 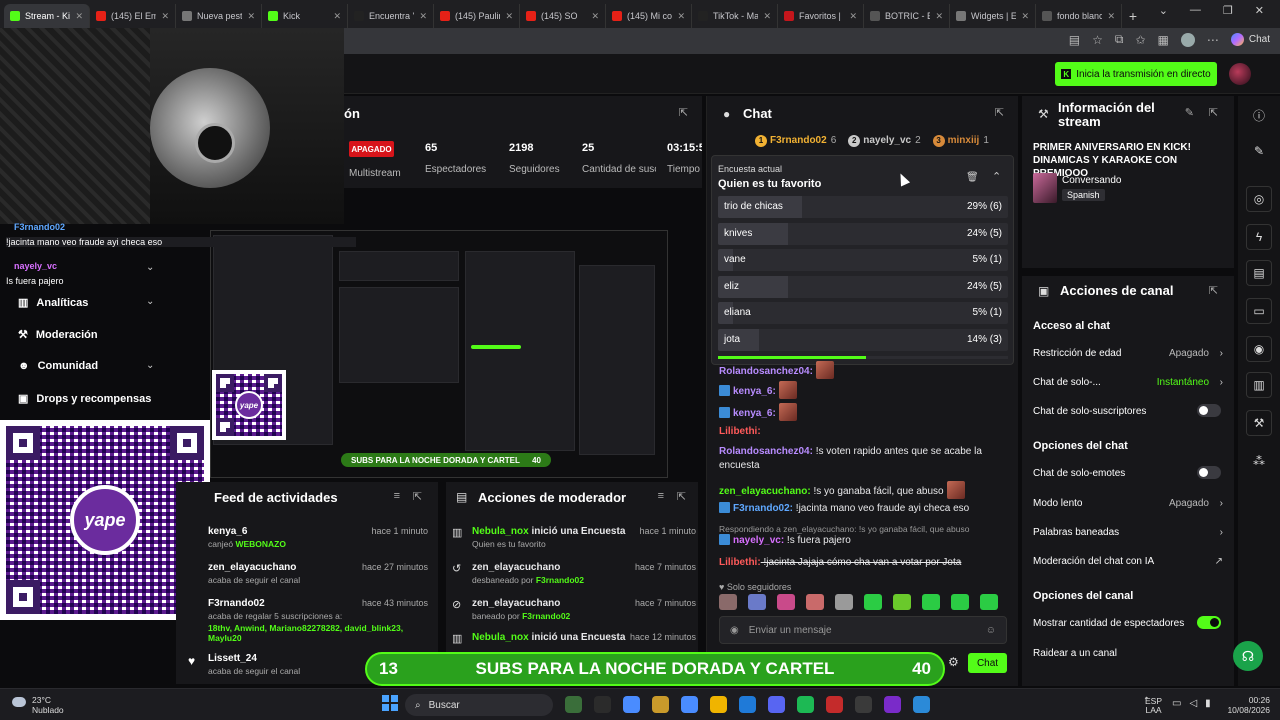 I want to click on browser-tab: (145) Paulina✕, so click(x=477, y=16).